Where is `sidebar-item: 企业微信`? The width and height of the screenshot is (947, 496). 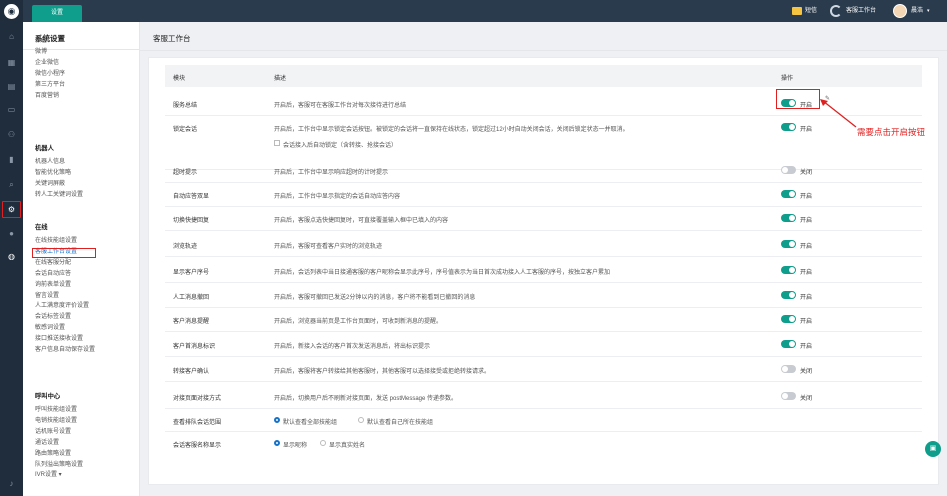 sidebar-item: 企业微信 is located at coordinates (47, 61).